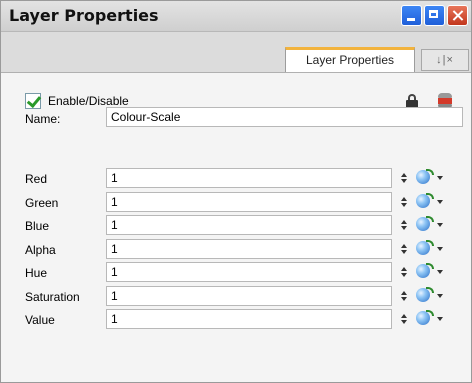  What do you see at coordinates (236, 52) in the screenshot?
I see `tab-strip: Layer Properties ↓|×` at bounding box center [236, 52].